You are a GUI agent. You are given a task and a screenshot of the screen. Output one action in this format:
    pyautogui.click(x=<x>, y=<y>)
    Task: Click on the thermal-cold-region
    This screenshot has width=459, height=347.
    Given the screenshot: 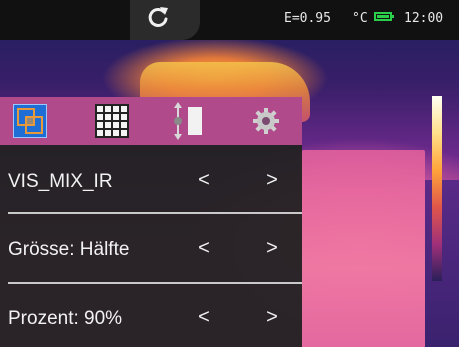 What is the action you would take?
    pyautogui.click(x=442, y=263)
    